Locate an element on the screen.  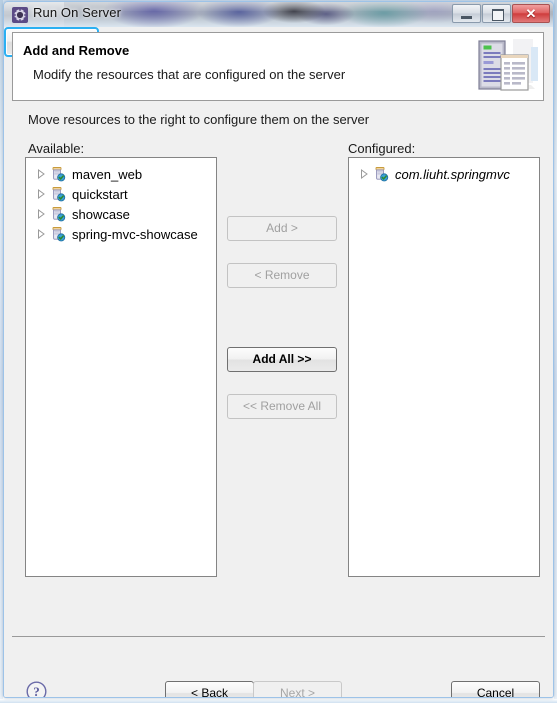
tree-item-label: com.liuht.springmvc is located at coordinates (452, 174).